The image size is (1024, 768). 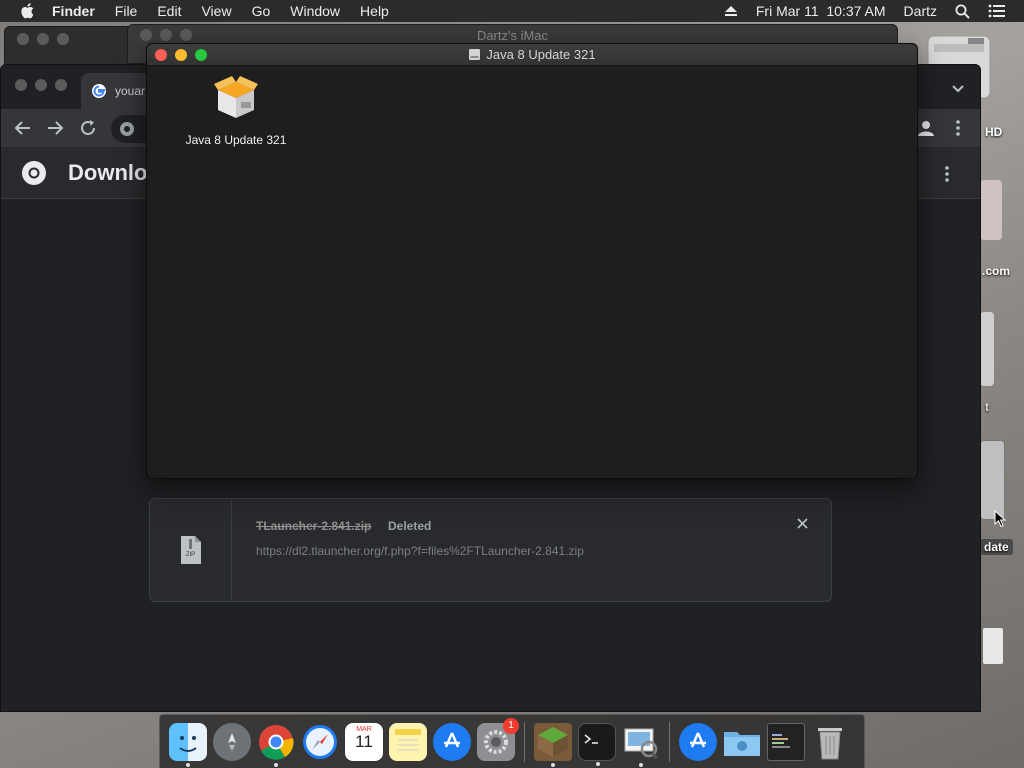 I want to click on java-package-icon, so click(x=236, y=100).